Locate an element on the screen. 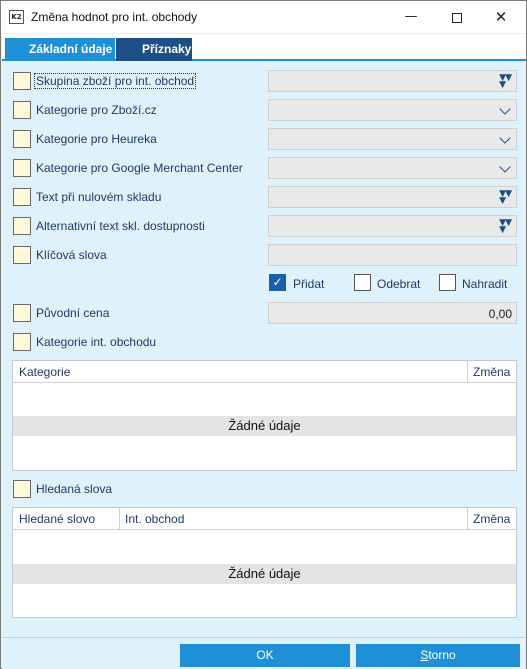 This screenshot has width=527, height=669. search-words-grid-header: Hledané slovo Int. obchod Změna is located at coordinates (264, 519).